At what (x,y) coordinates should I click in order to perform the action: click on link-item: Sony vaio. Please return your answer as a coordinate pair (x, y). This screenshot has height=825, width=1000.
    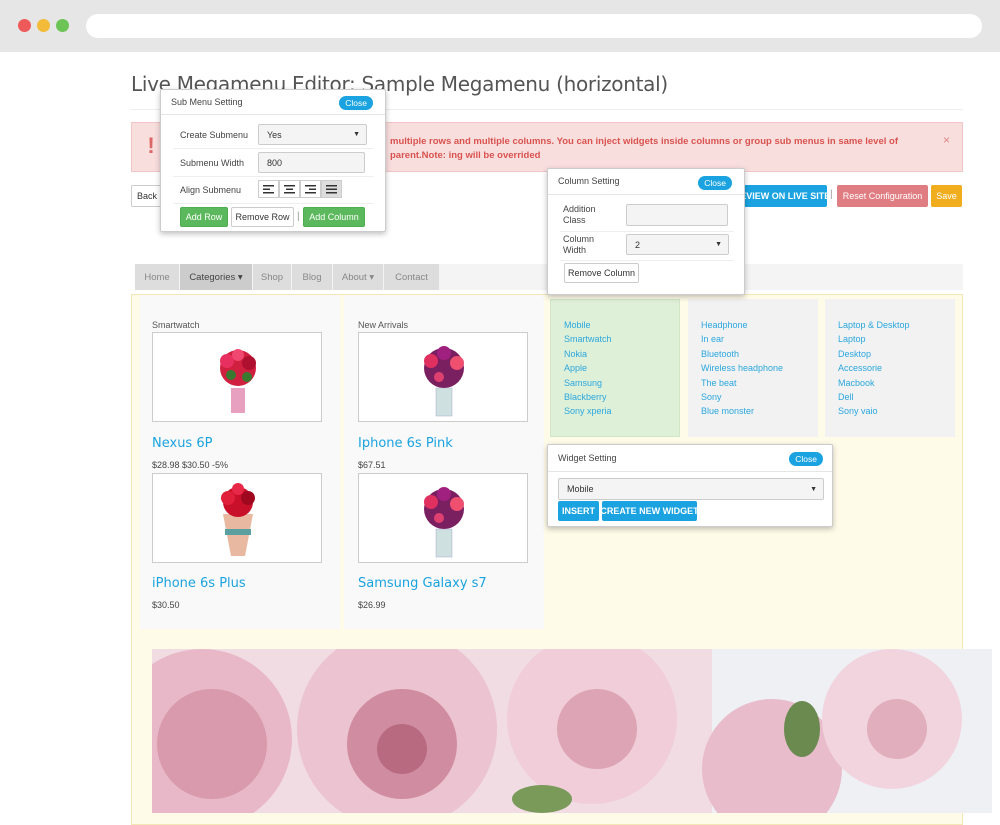
    Looking at the image, I should click on (858, 411).